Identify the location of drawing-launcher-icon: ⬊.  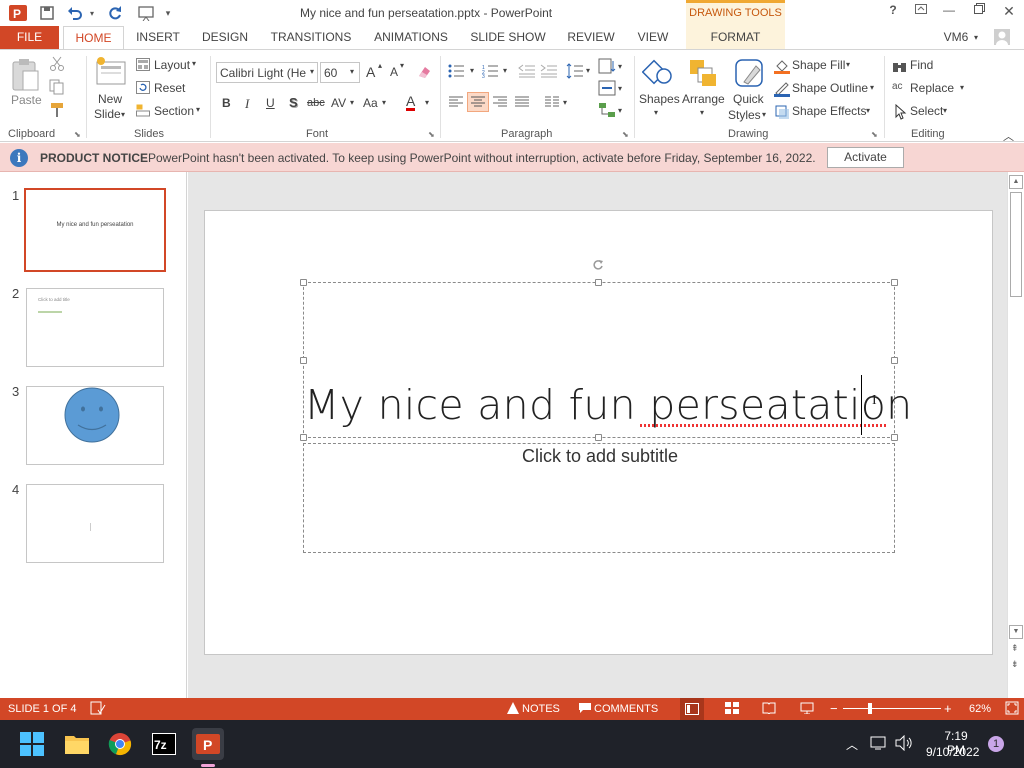
(874, 134).